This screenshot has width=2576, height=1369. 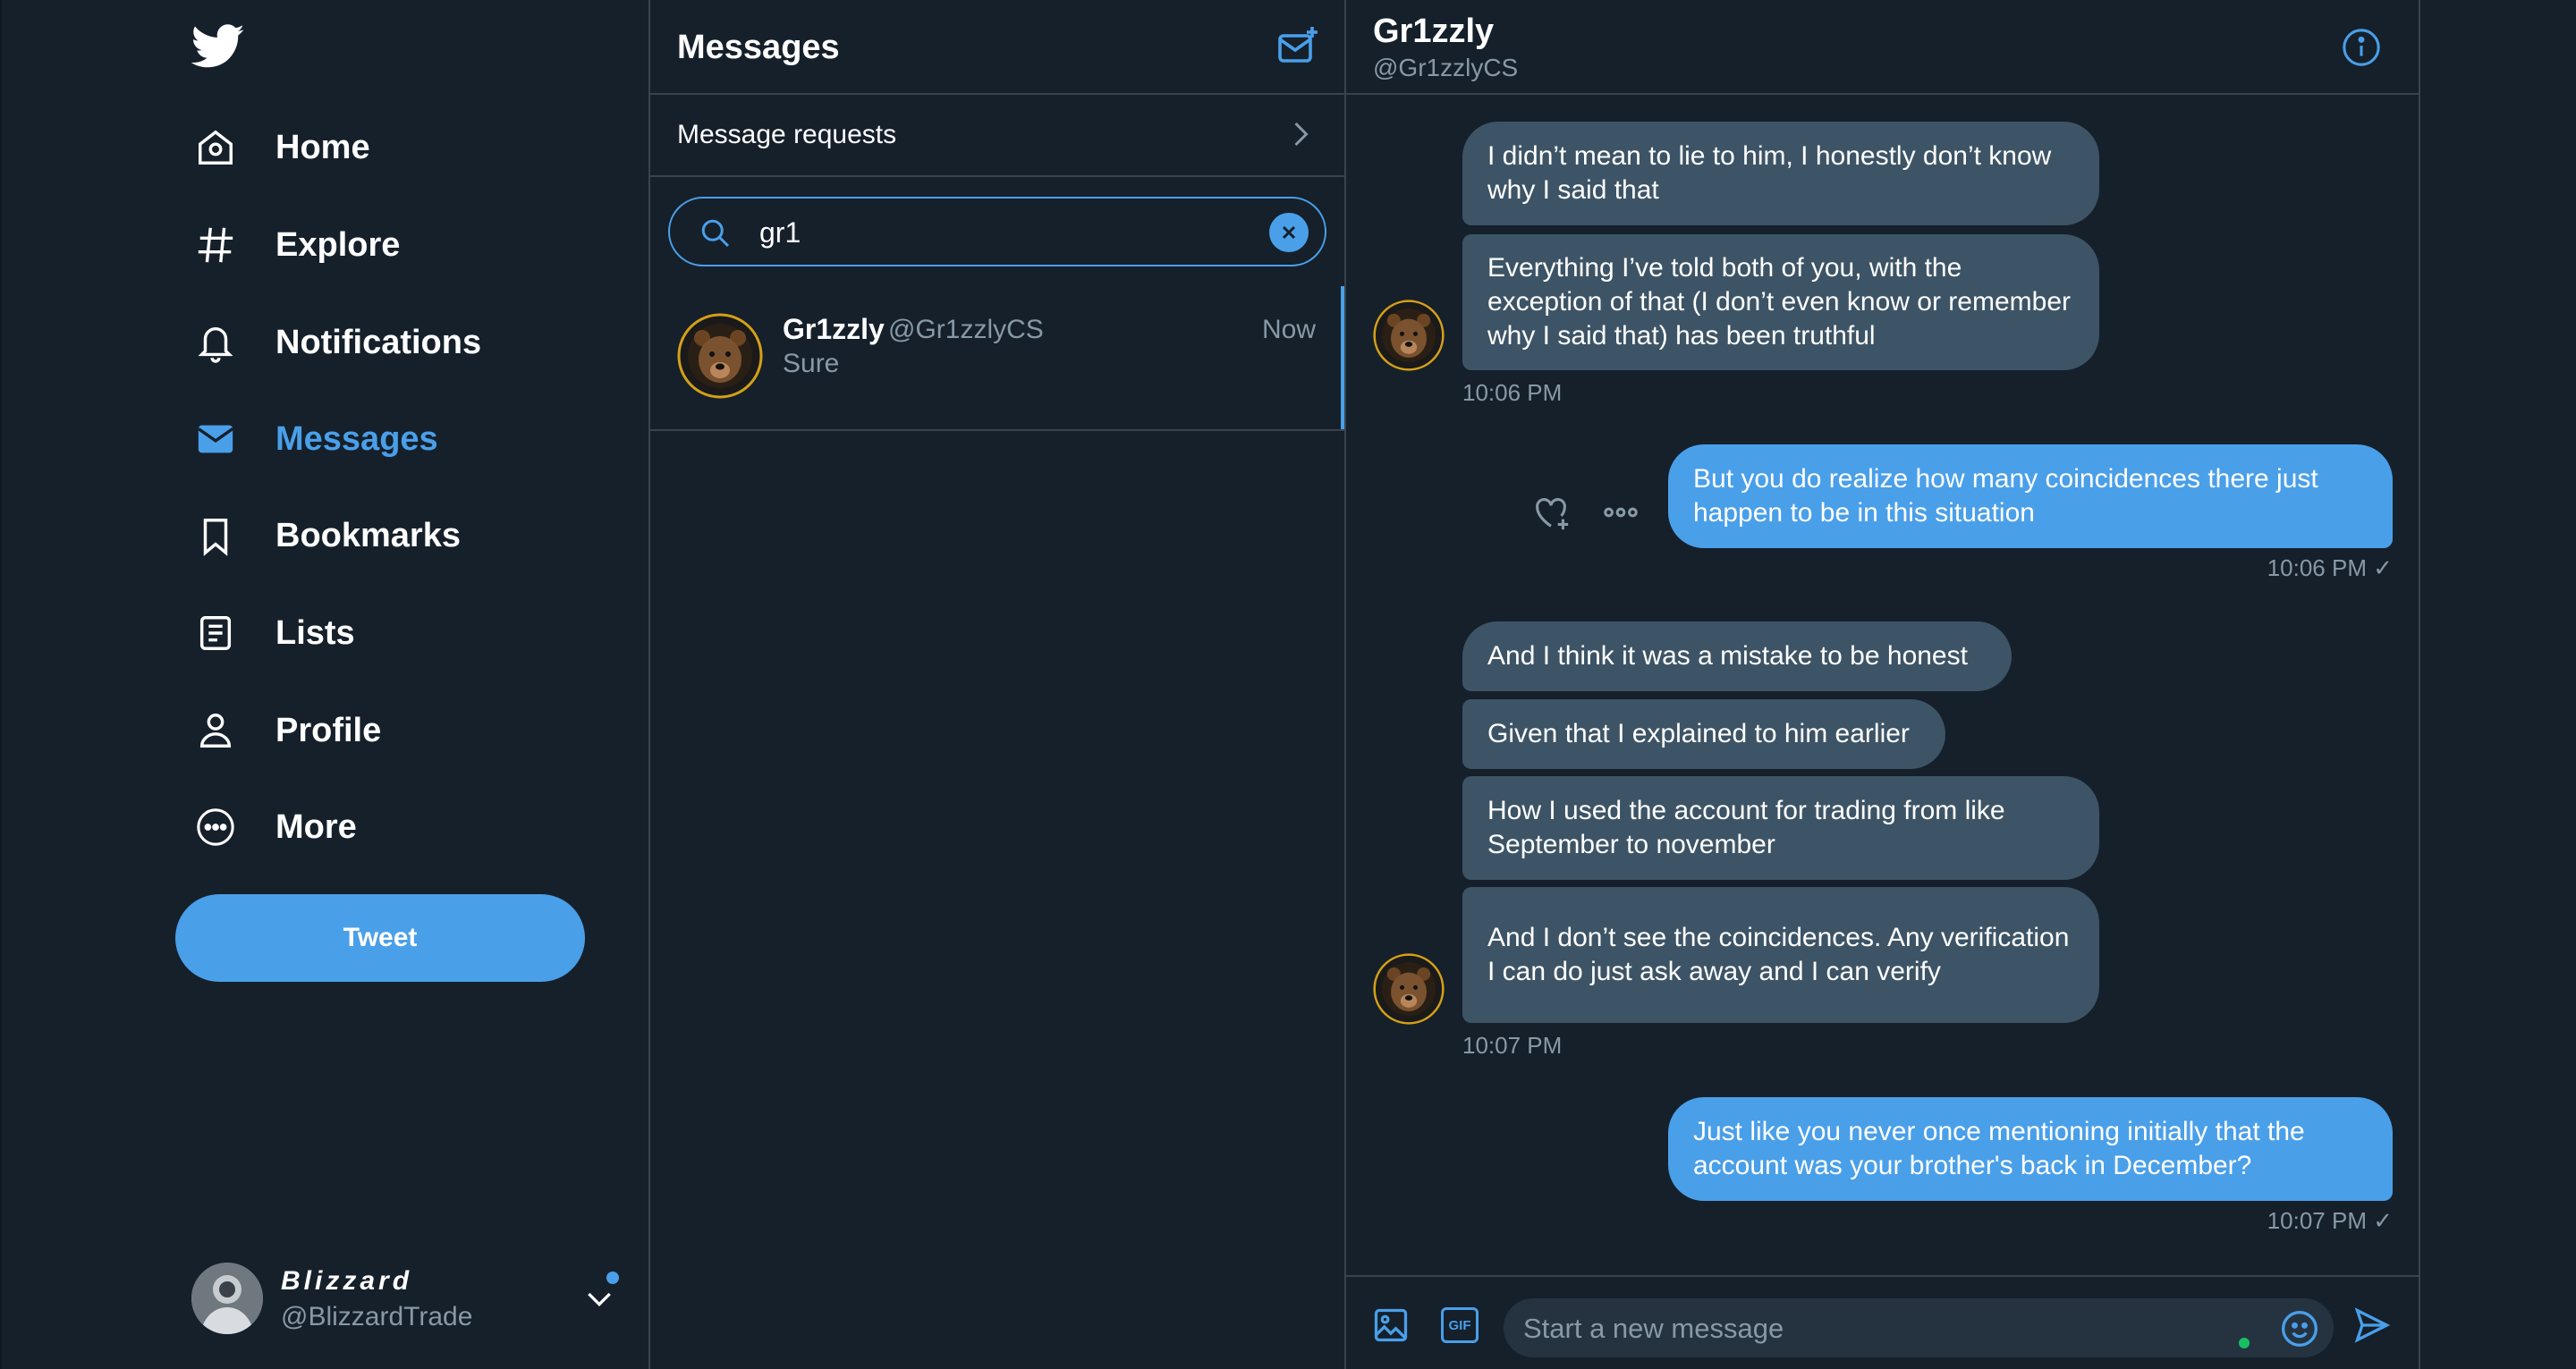 I want to click on nav-label-notifications: Notifications, so click(x=378, y=342).